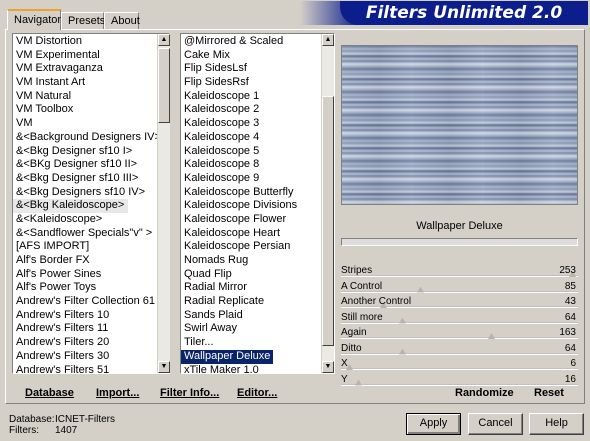 This screenshot has height=441, width=590. I want to click on category-list-item: Andrew's Filters 10, so click(91, 316).